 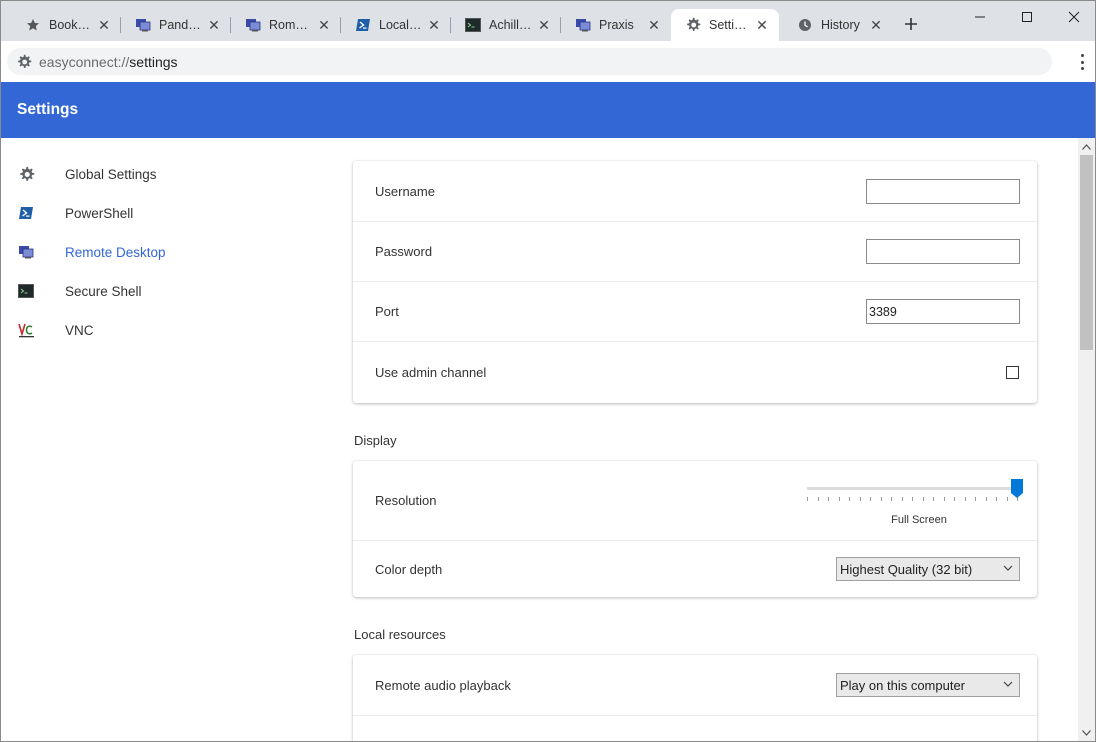 I want to click on username-label: Username, so click(x=405, y=191).